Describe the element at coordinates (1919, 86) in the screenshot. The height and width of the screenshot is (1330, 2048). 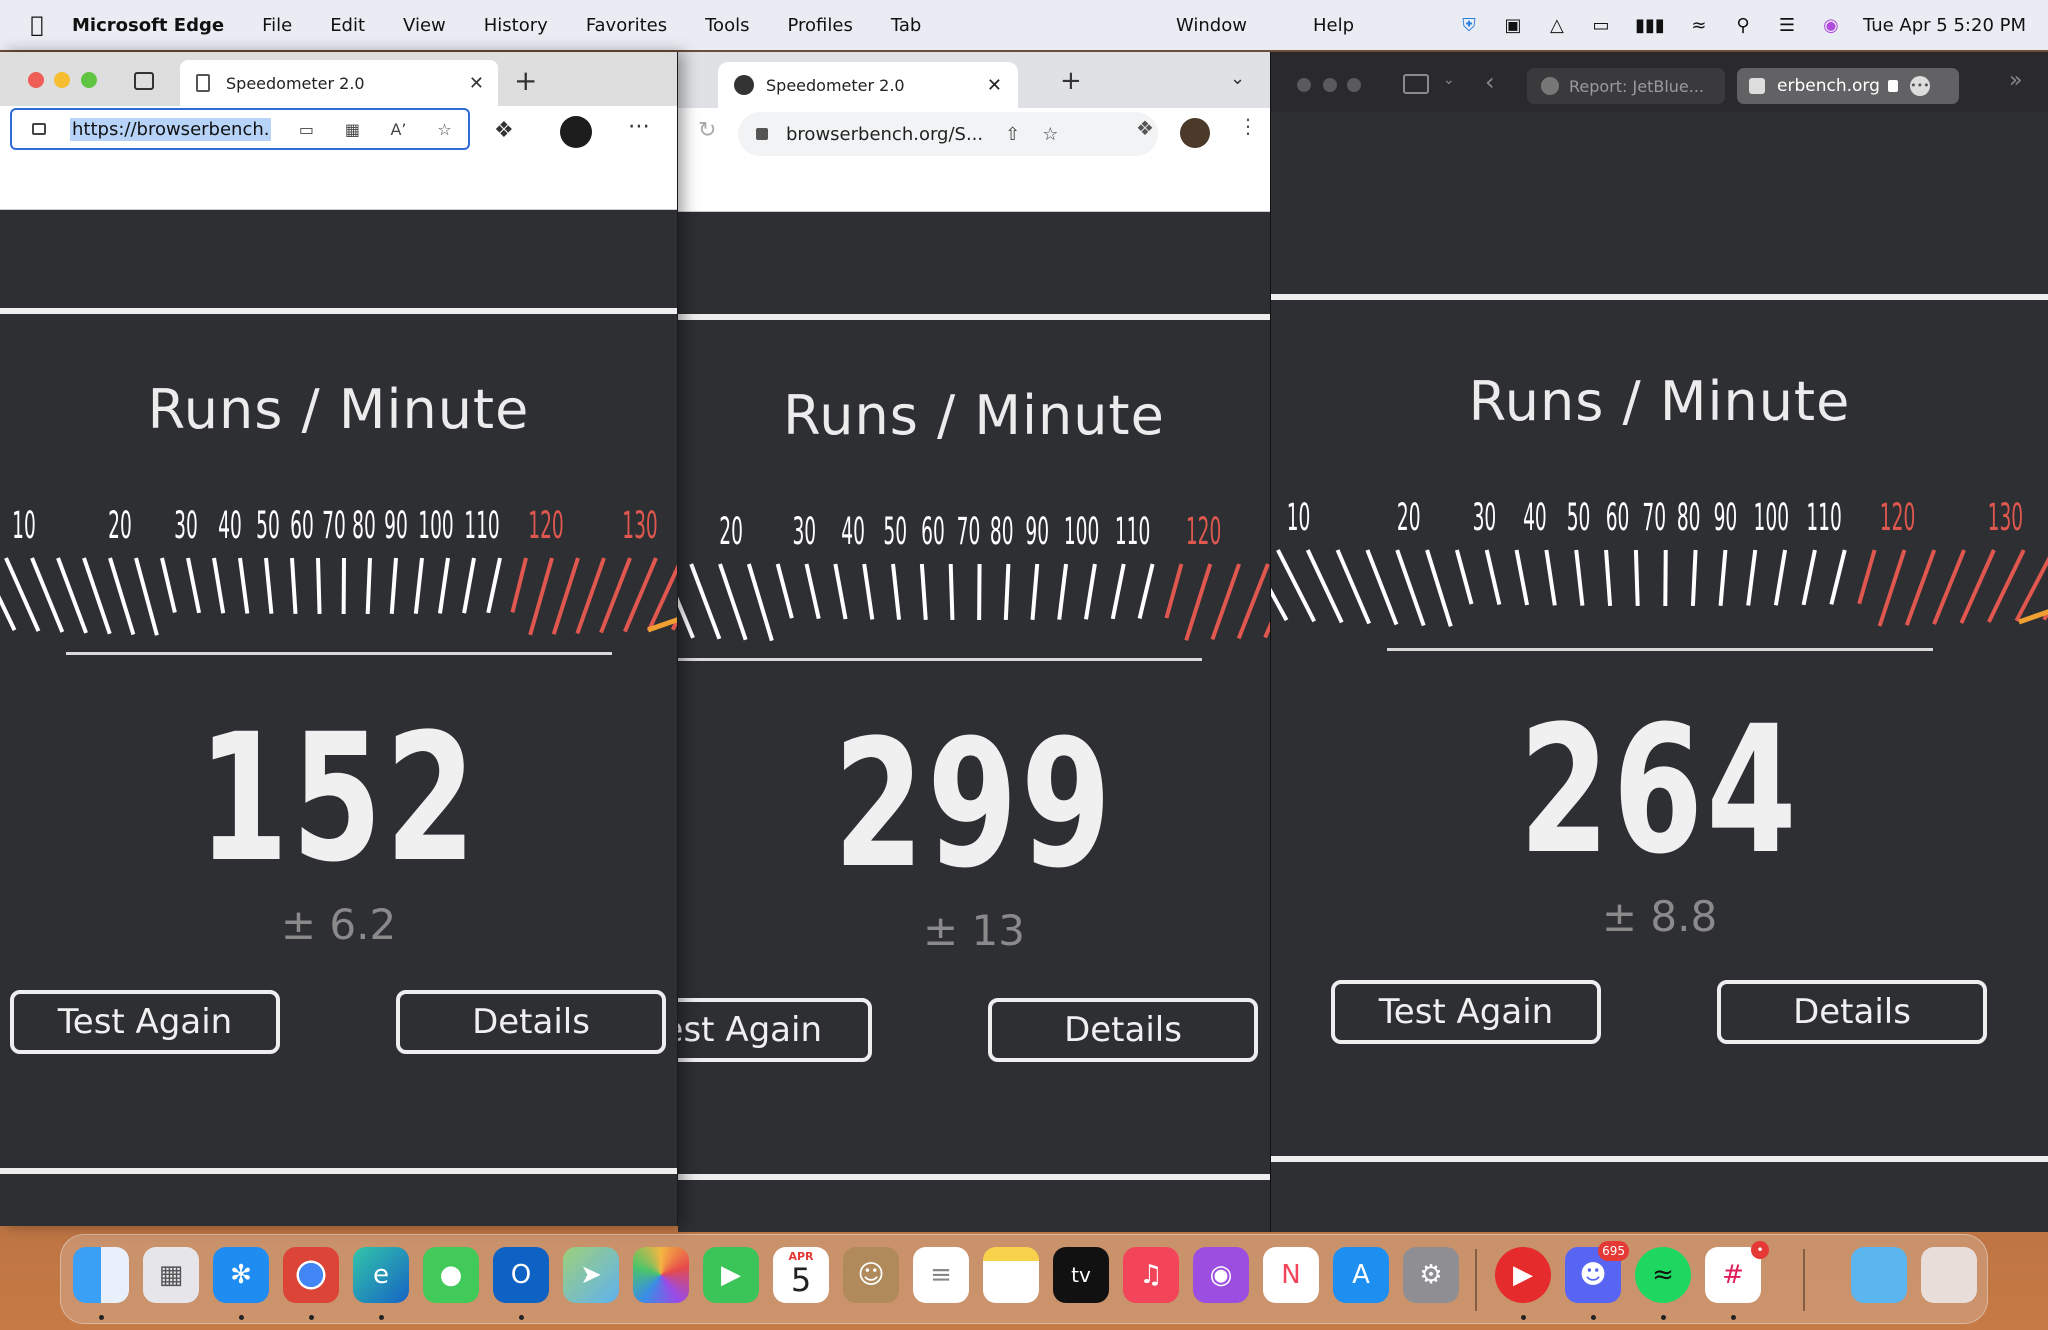
I see `more-icon: •••` at that location.